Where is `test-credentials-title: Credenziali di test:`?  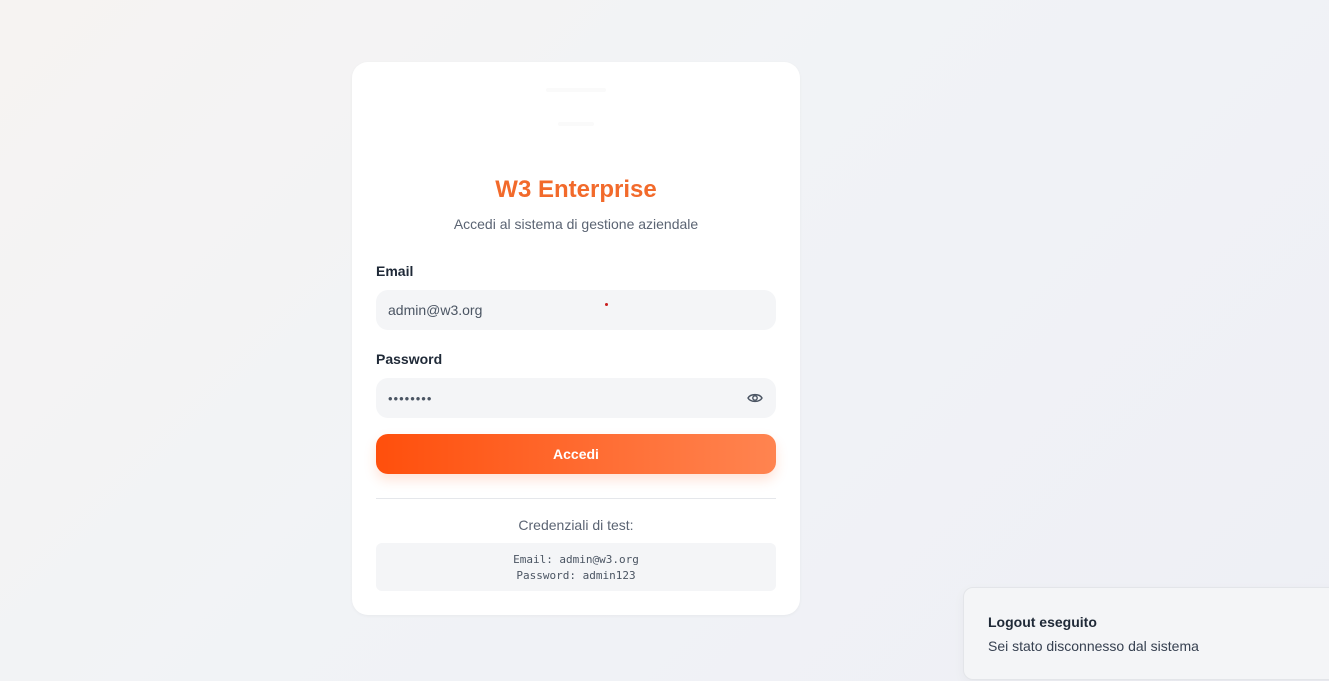
test-credentials-title: Credenziali di test: is located at coordinates (576, 525).